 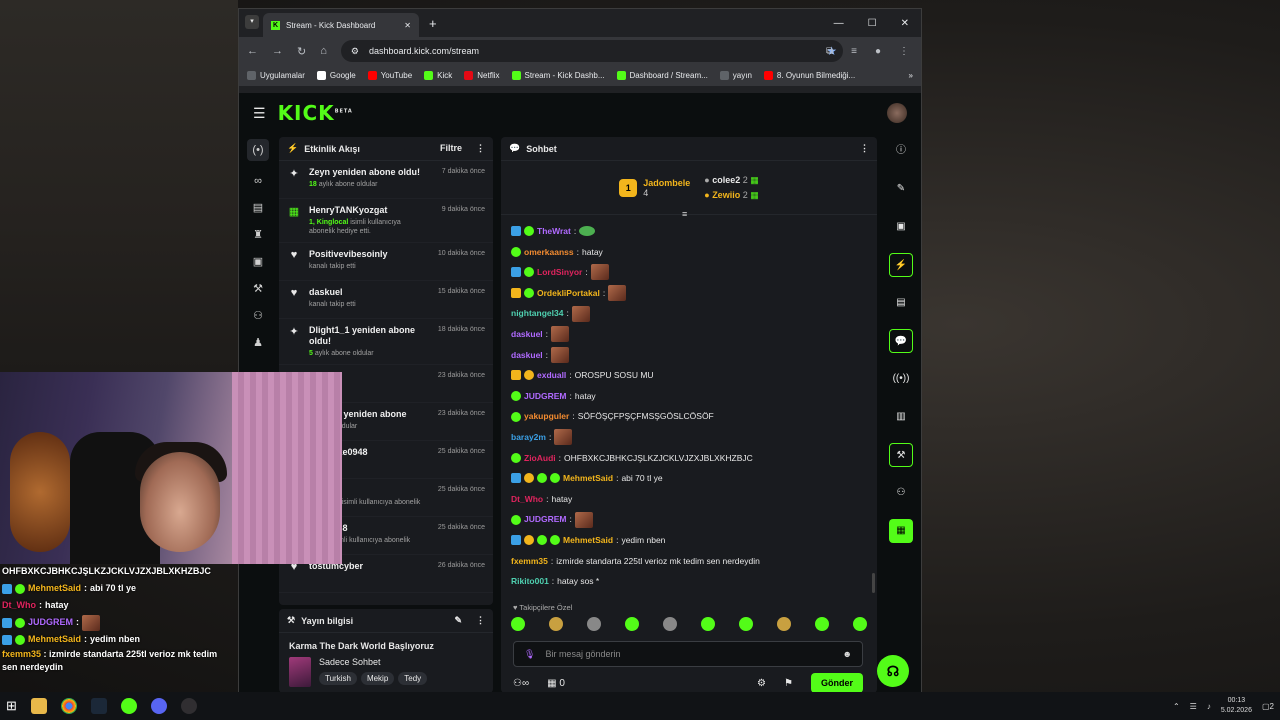 What do you see at coordinates (897, 113) in the screenshot?
I see `avatar` at bounding box center [897, 113].